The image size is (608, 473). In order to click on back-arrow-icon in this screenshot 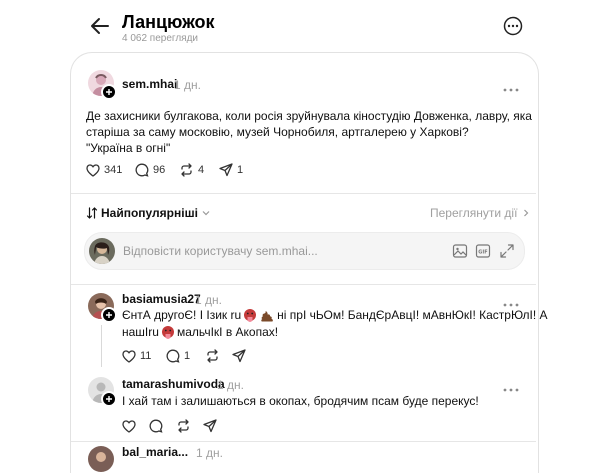, I will do `click(100, 26)`.